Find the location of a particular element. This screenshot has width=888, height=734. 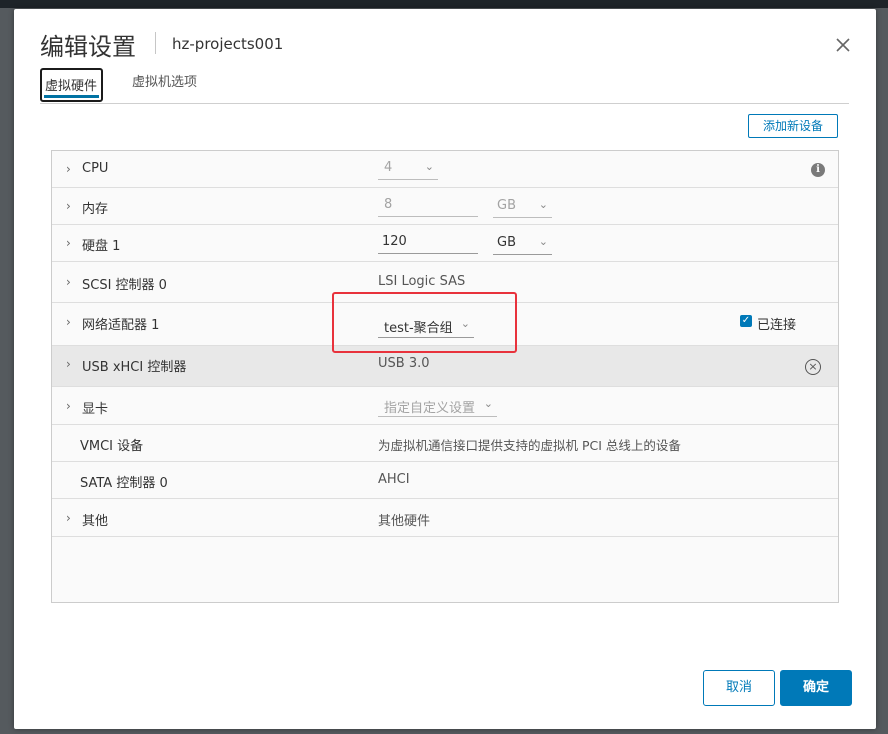

hardware-row-vmci: VMCI 设备 为虚拟机通信接口提供支持的虚拟机 PCI 总线上的设备 is located at coordinates (445, 443).